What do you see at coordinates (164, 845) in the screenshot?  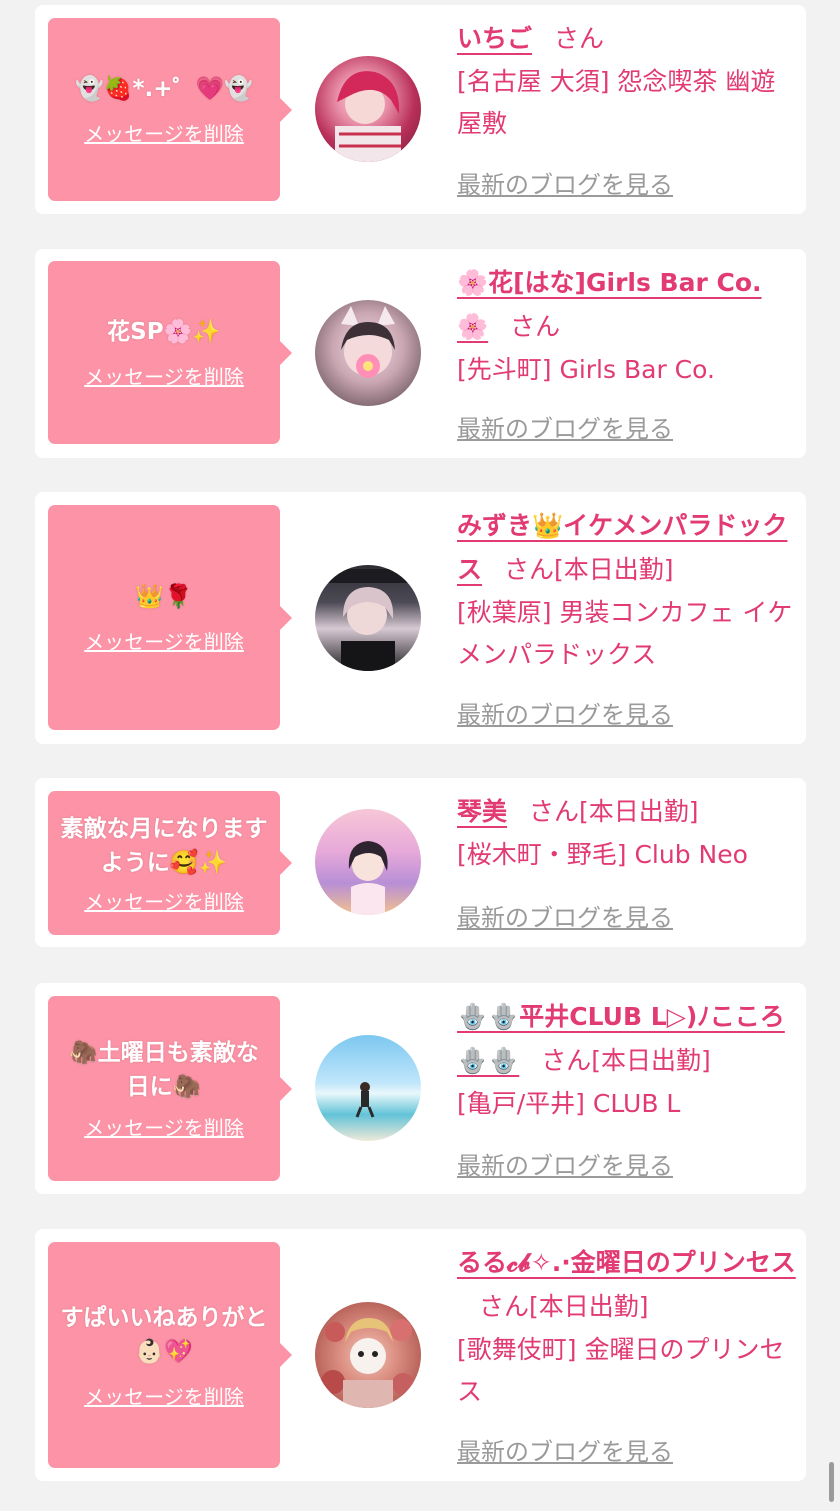 I see `message-text: 素敵な月になりますように🥰✨` at bounding box center [164, 845].